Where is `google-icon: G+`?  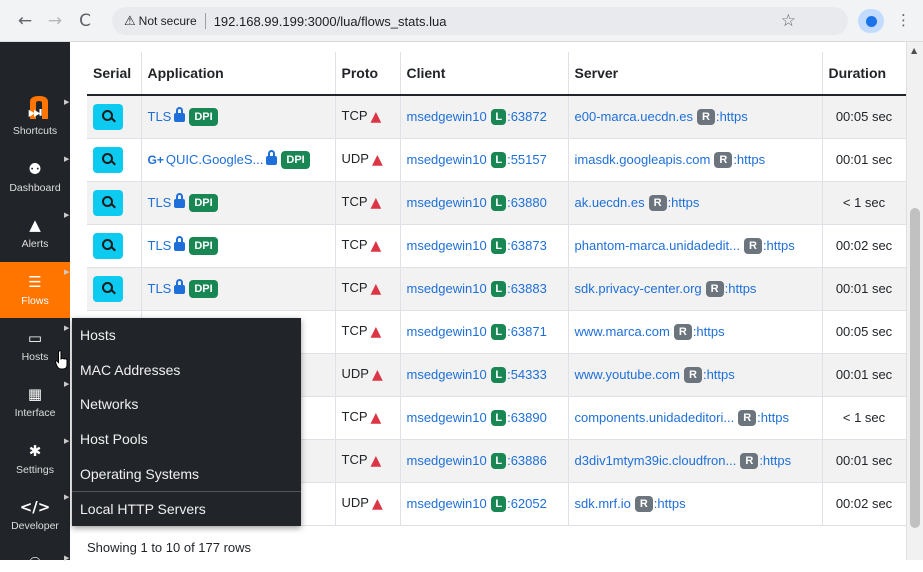
google-icon: G+ is located at coordinates (155, 159).